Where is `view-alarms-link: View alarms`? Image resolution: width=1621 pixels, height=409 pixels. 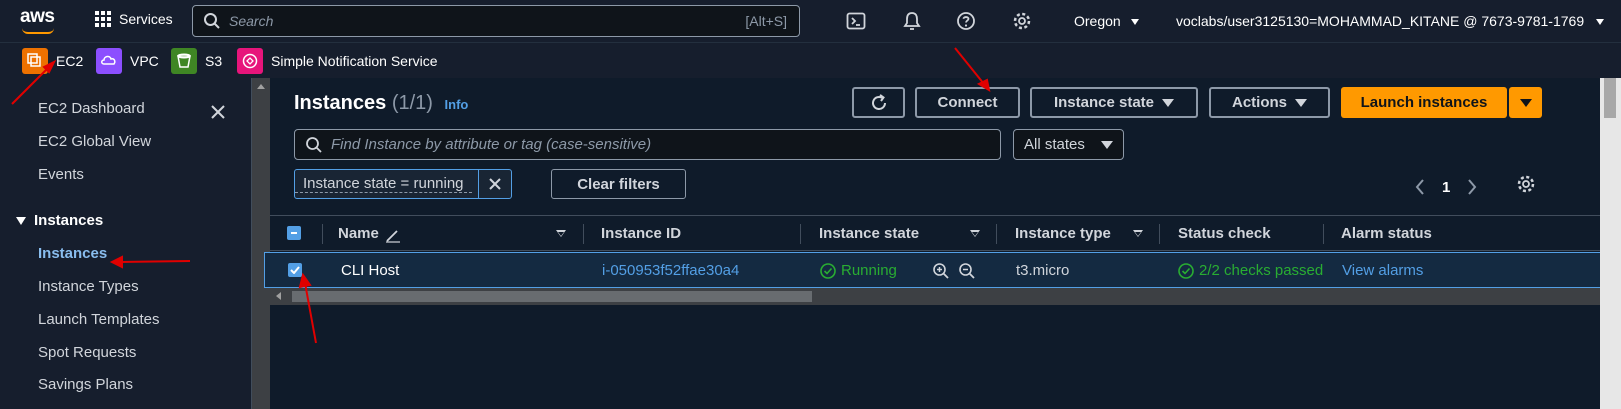 view-alarms-link: View alarms is located at coordinates (1382, 270).